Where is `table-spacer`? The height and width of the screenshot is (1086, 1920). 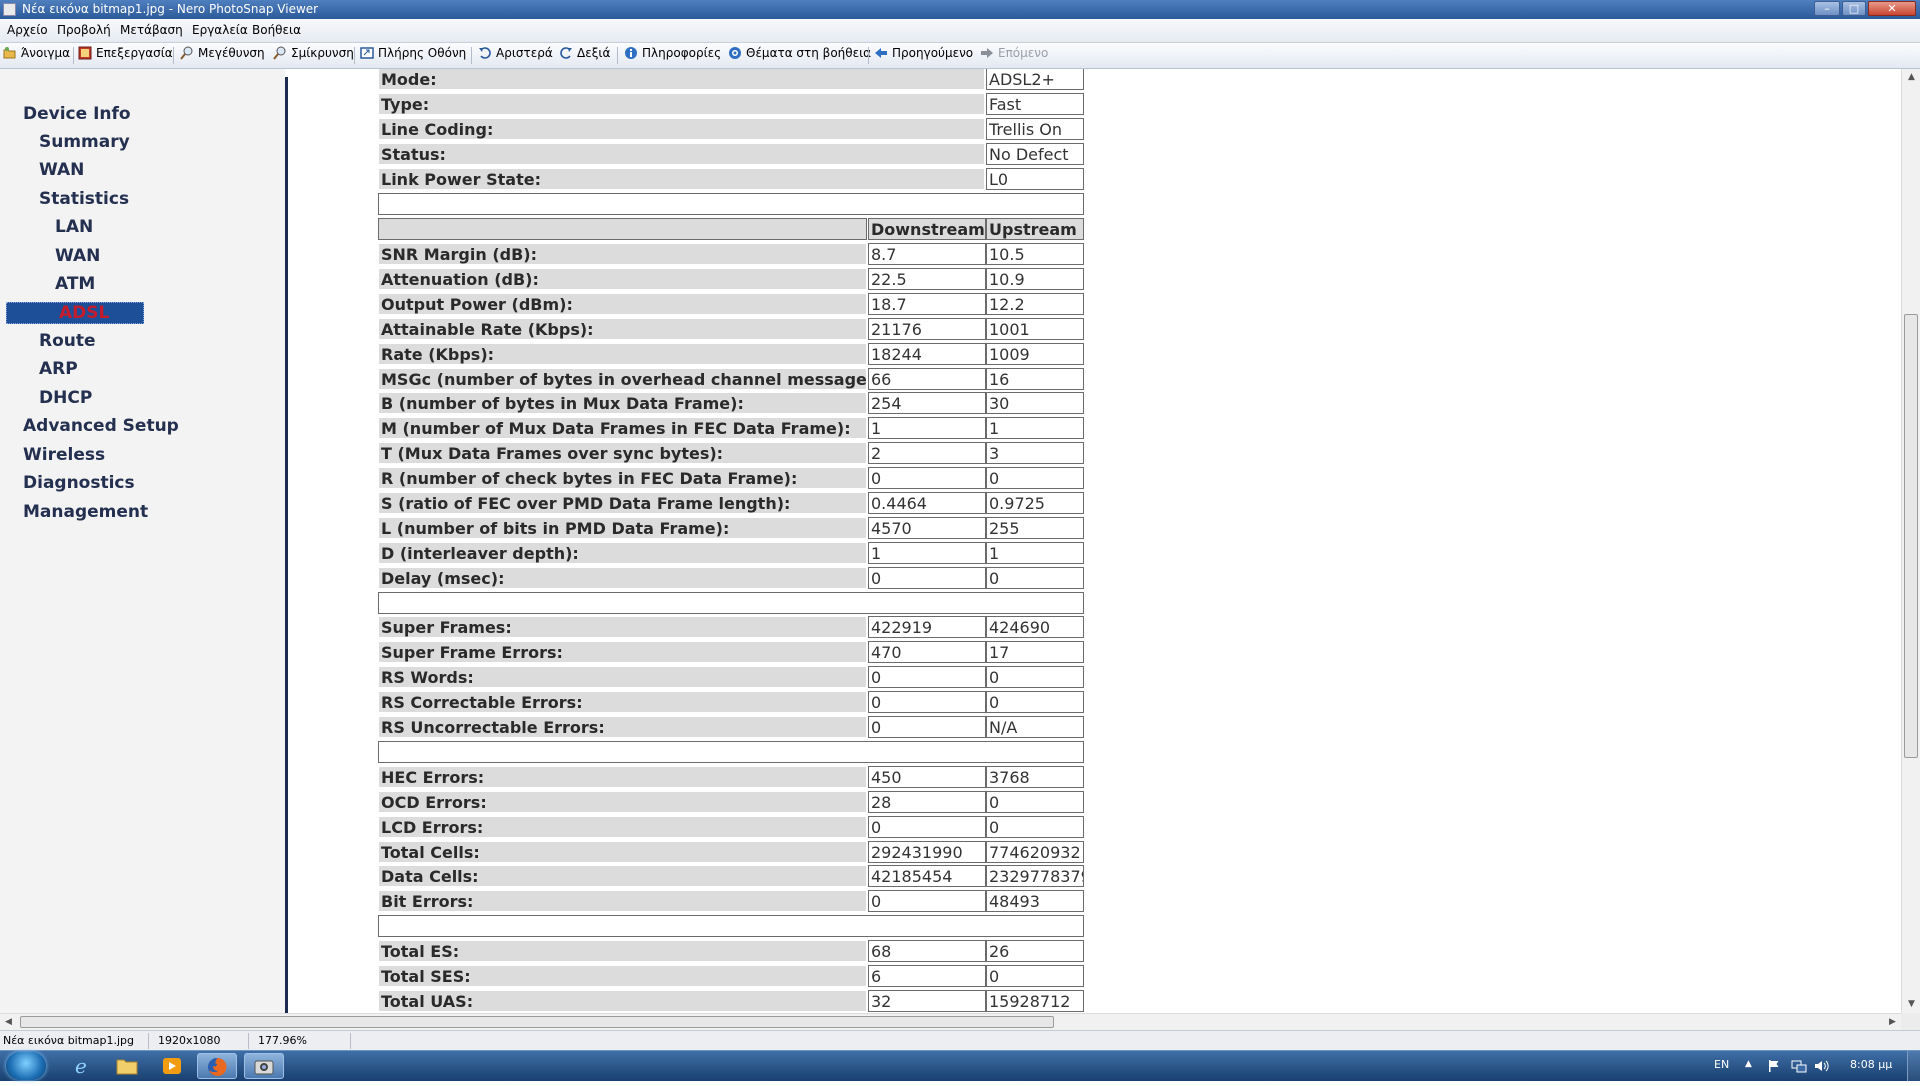 table-spacer is located at coordinates (730, 604).